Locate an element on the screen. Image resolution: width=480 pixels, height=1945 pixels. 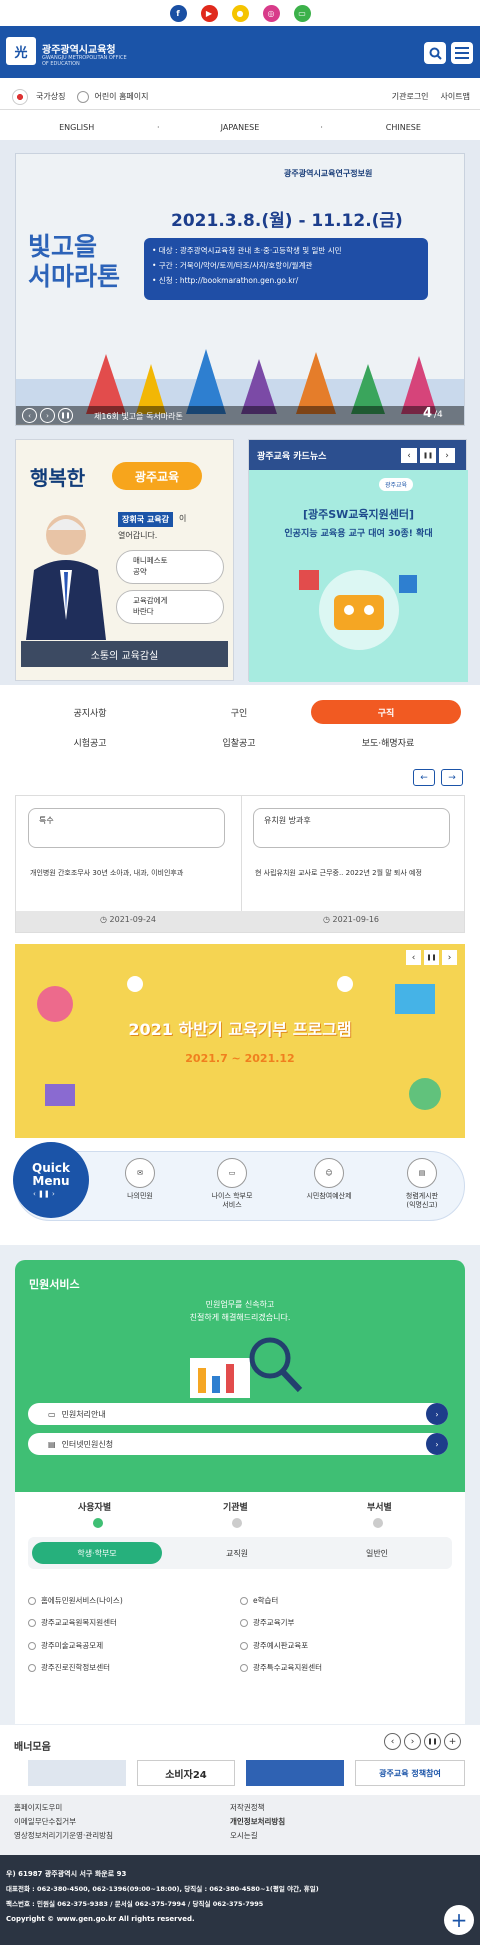
sitemap-link: 사이트맵 is located at coordinates (455, 96).